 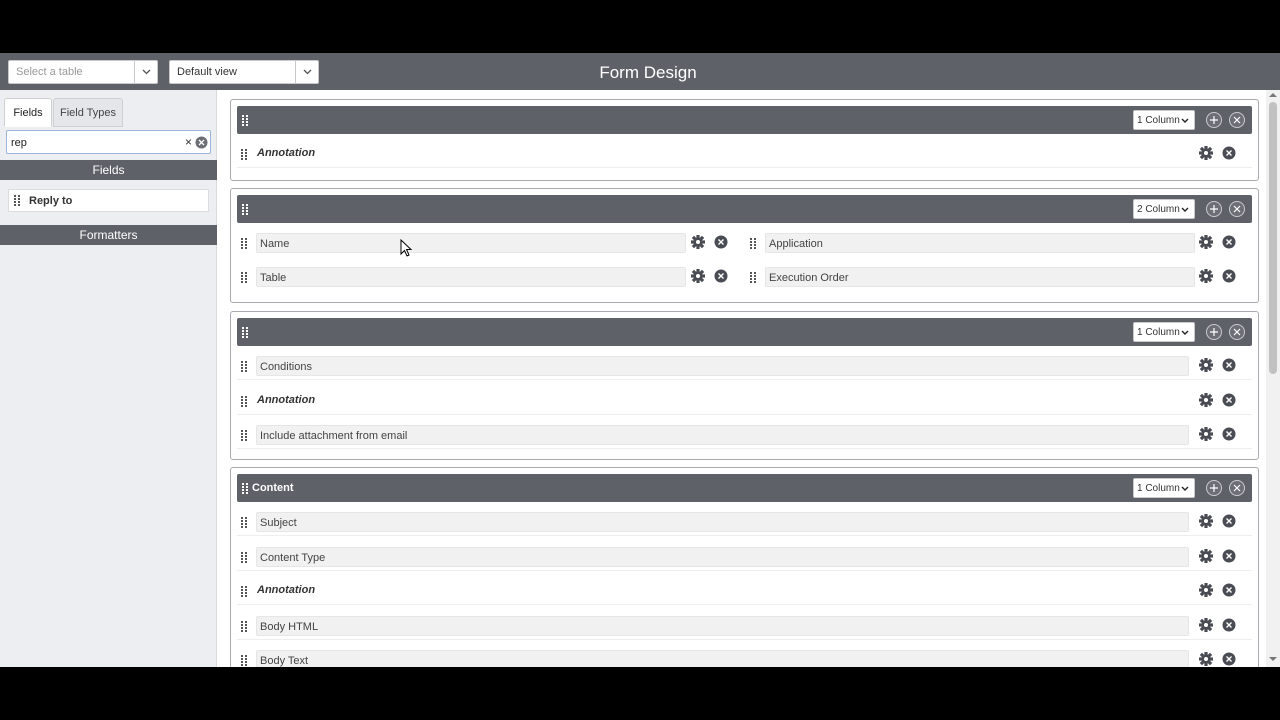 I want to click on field-label-box: Subject, so click(x=722, y=522).